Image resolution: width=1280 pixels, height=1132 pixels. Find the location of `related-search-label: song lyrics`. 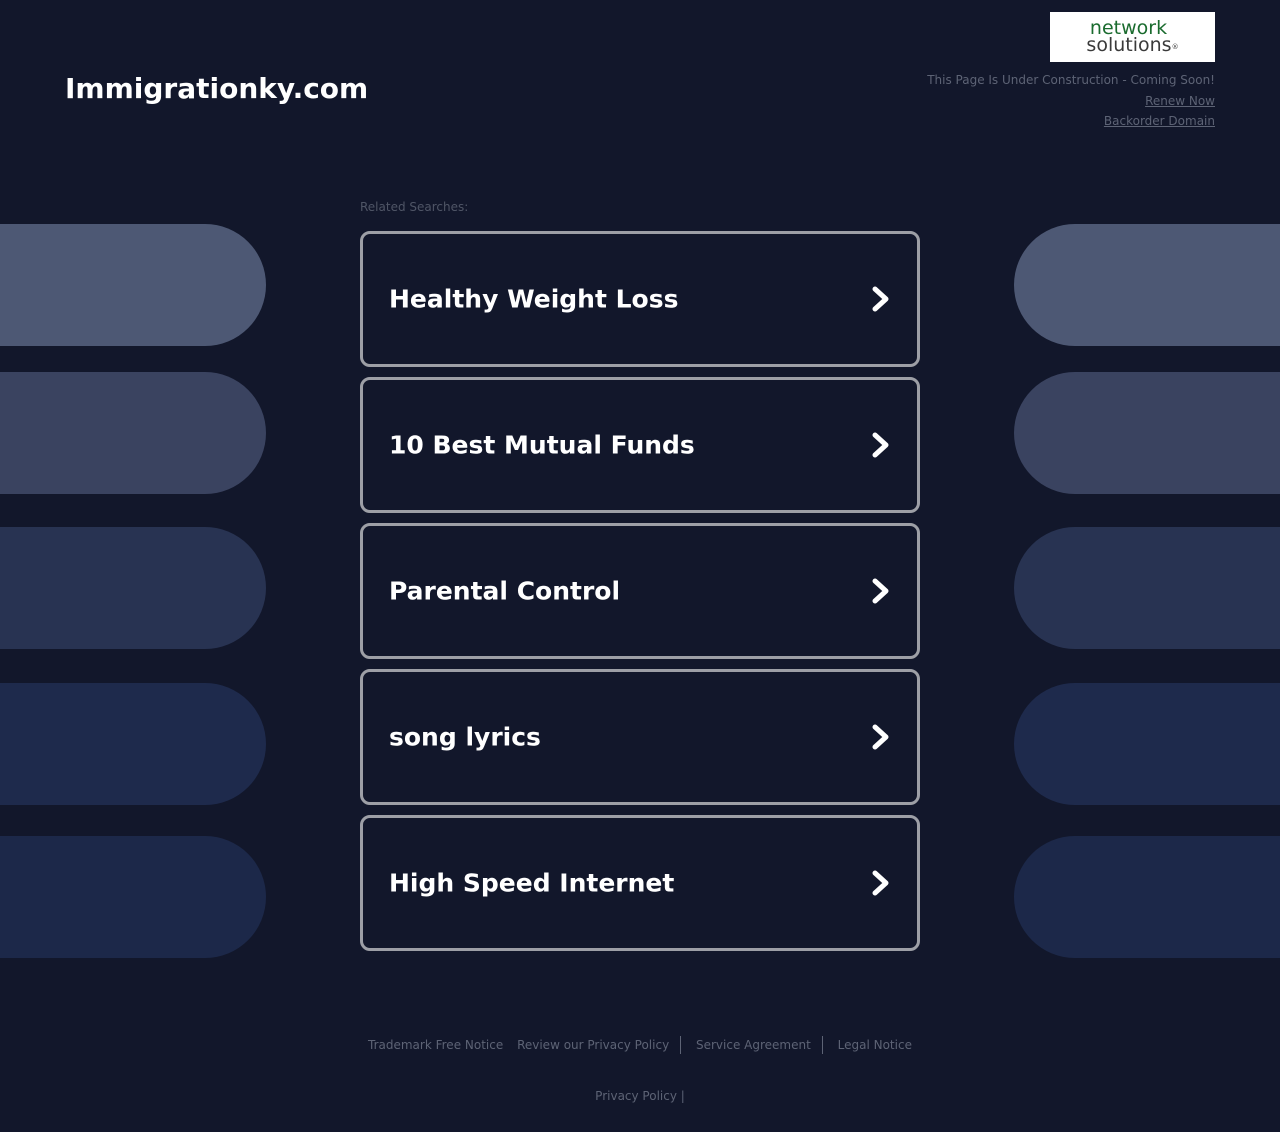

related-search-label: song lyrics is located at coordinates (465, 737).